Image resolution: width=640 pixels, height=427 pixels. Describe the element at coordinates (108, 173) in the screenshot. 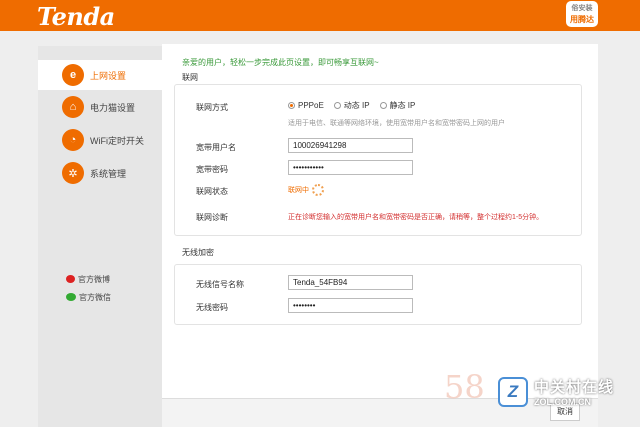

I see `sidebar-item-label: 系统管理` at that location.